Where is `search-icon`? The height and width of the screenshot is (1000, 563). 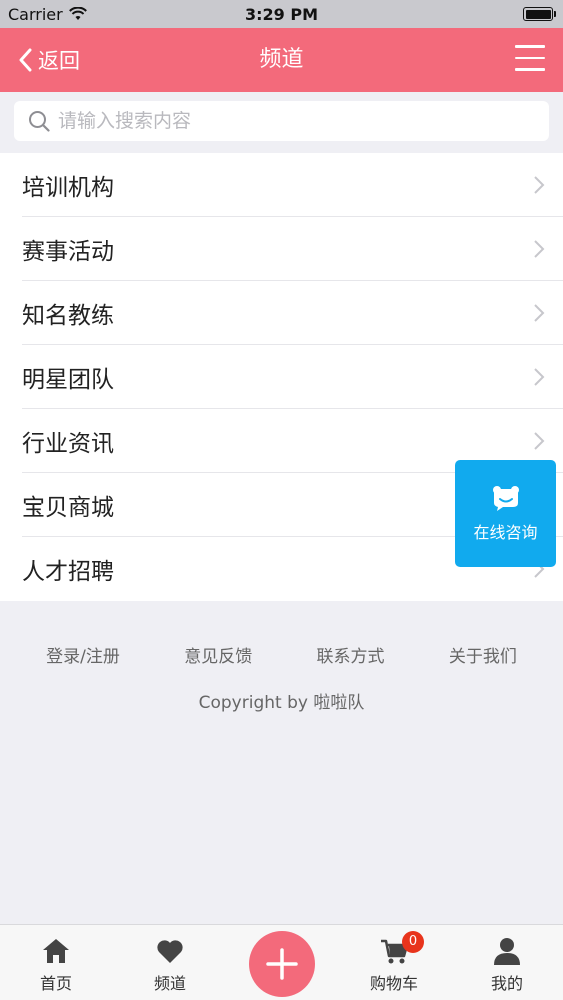
search-icon is located at coordinates (39, 121).